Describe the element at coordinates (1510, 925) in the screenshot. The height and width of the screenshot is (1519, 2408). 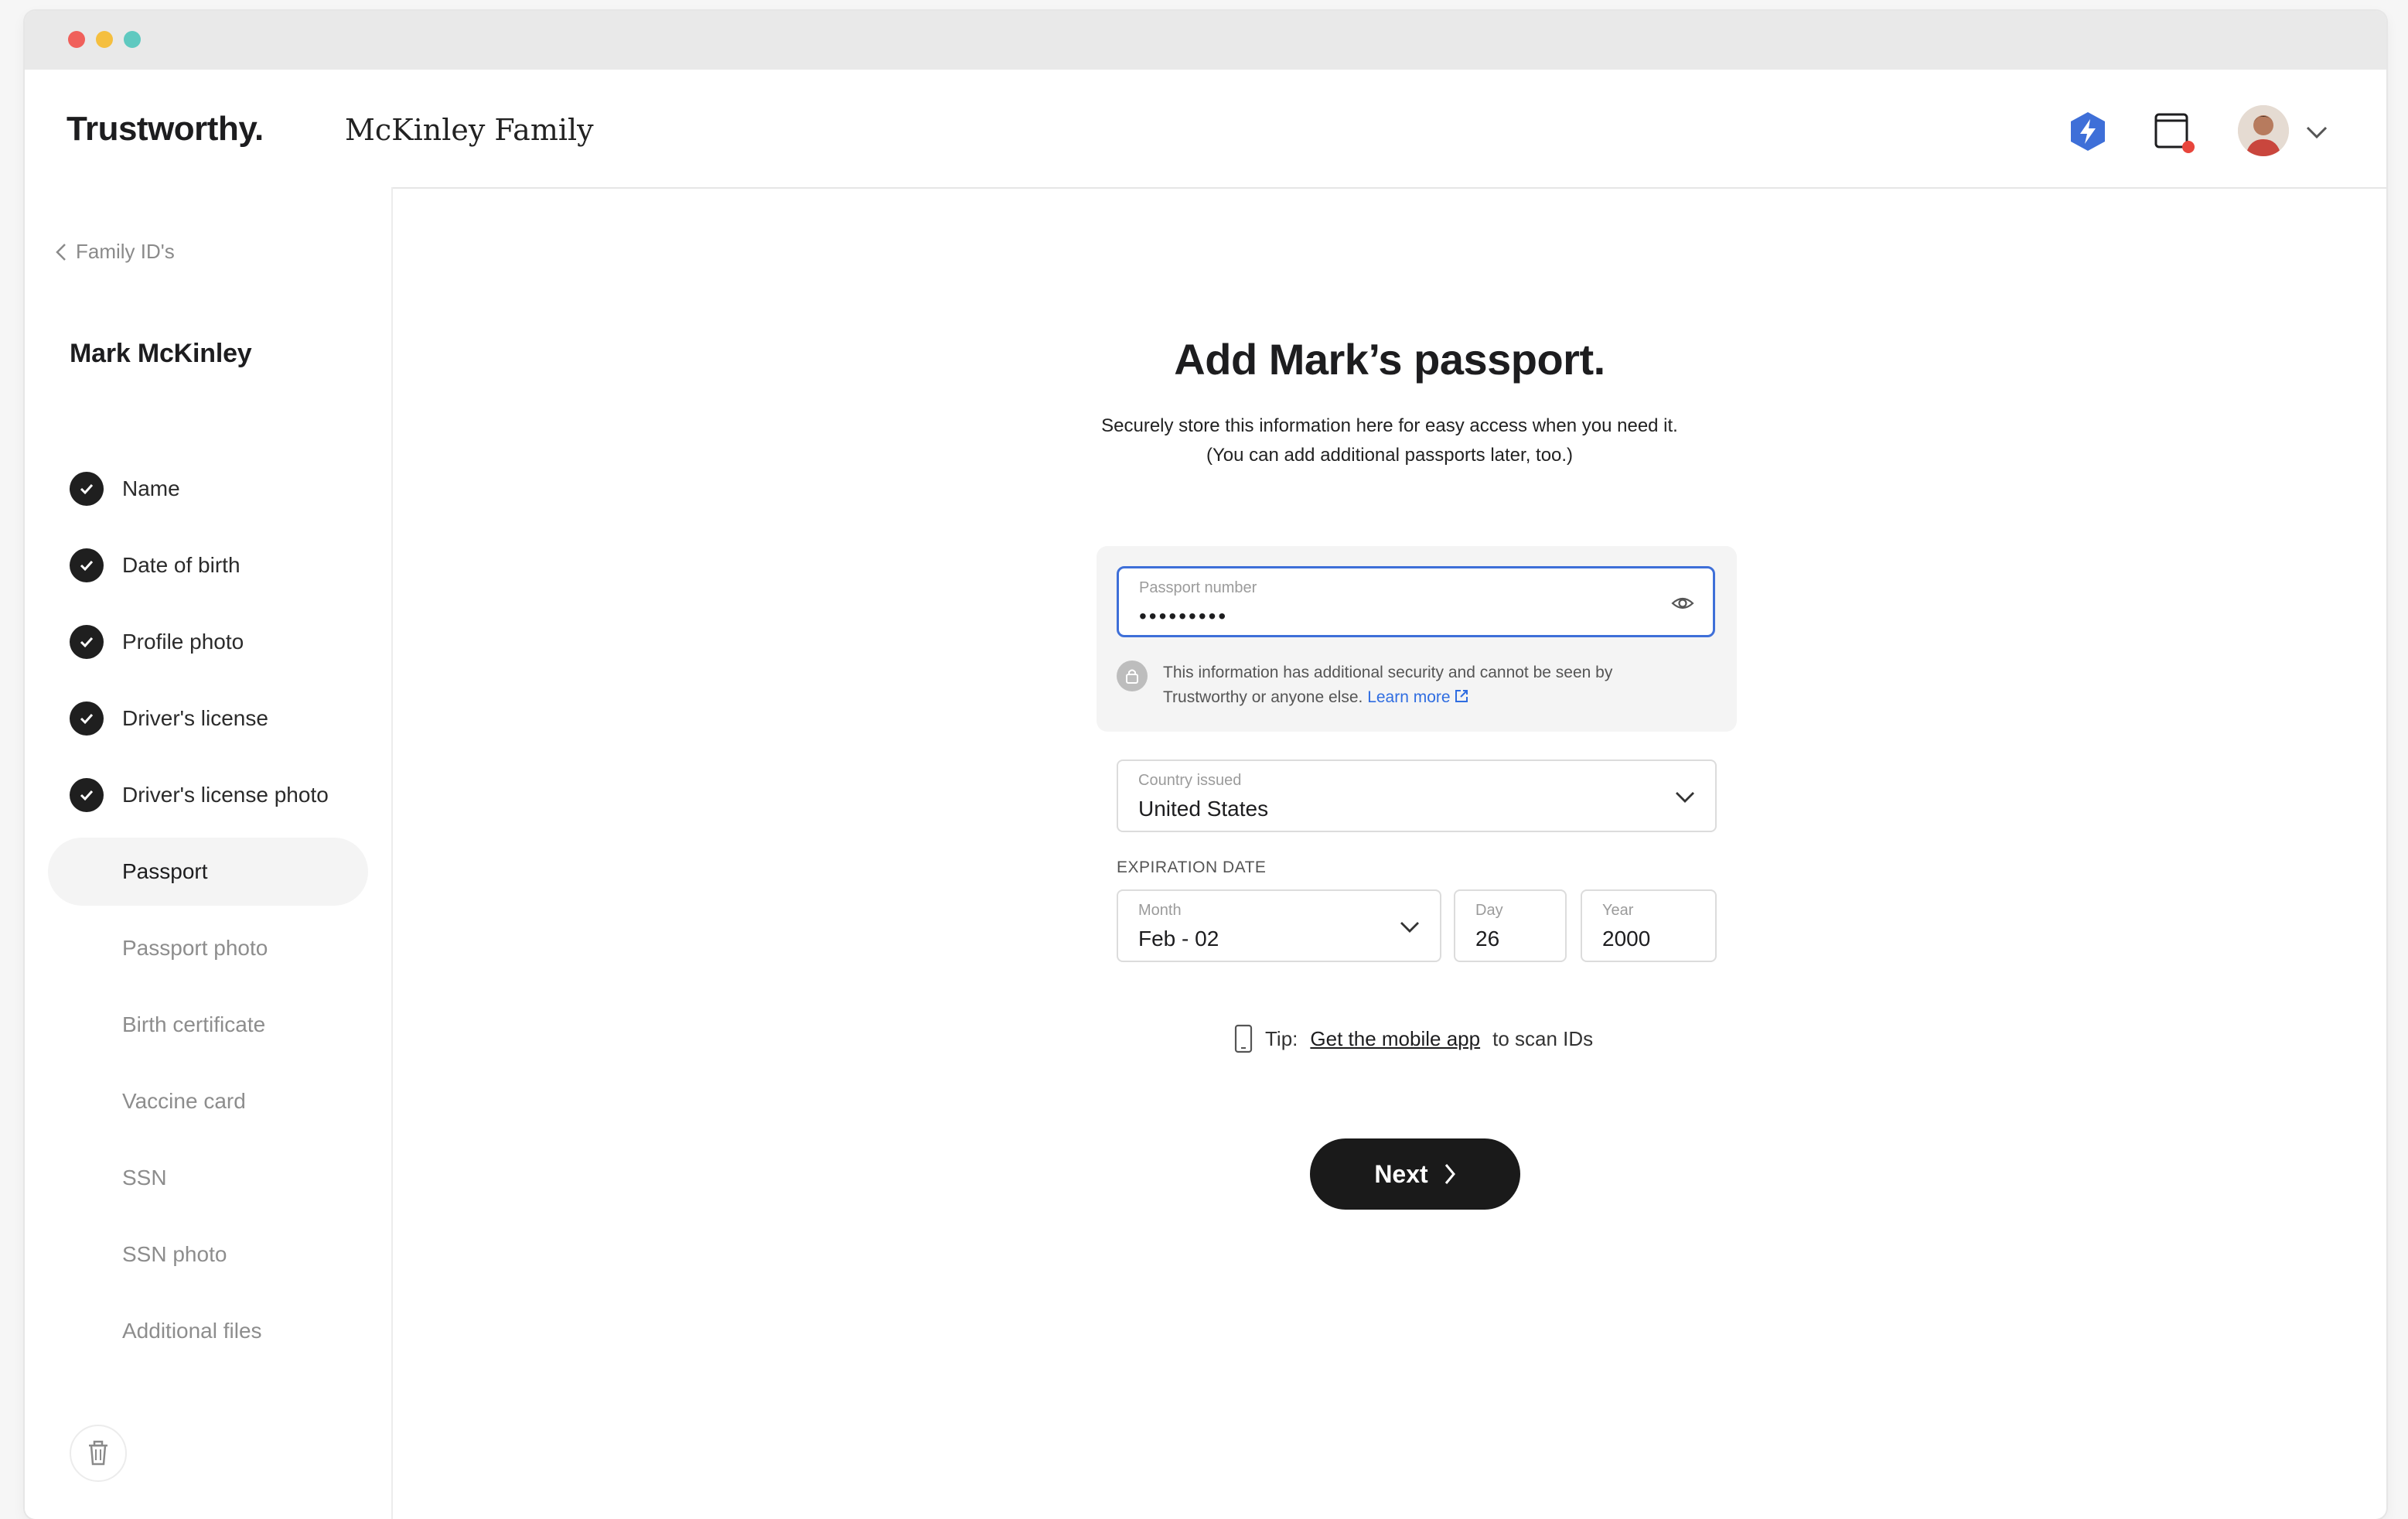
I see `day-input: Day 26` at that location.